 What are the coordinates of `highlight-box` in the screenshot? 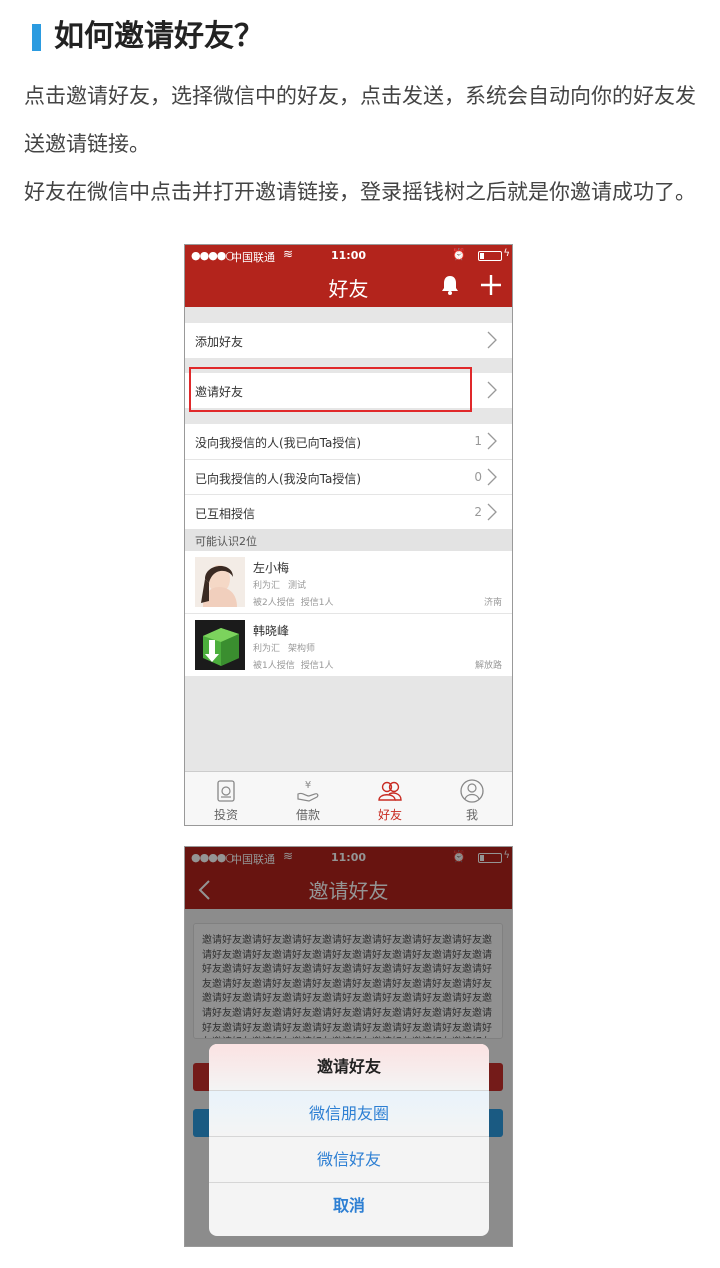 It's located at (330, 389).